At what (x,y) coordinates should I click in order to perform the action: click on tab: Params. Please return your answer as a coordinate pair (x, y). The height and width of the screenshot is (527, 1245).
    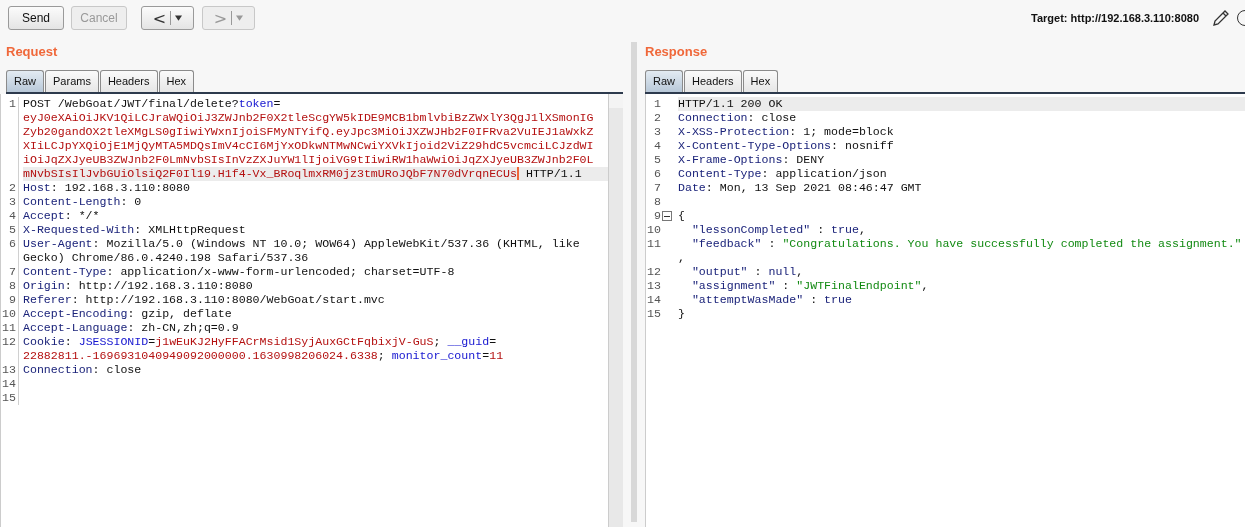
    Looking at the image, I should click on (72, 81).